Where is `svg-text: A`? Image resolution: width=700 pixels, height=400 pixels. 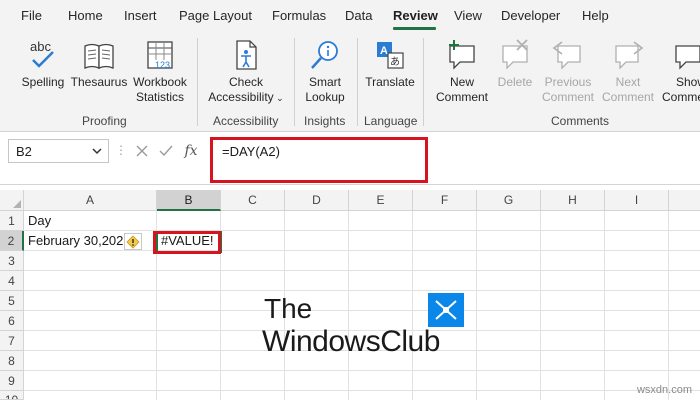 svg-text: A is located at coordinates (384, 51).